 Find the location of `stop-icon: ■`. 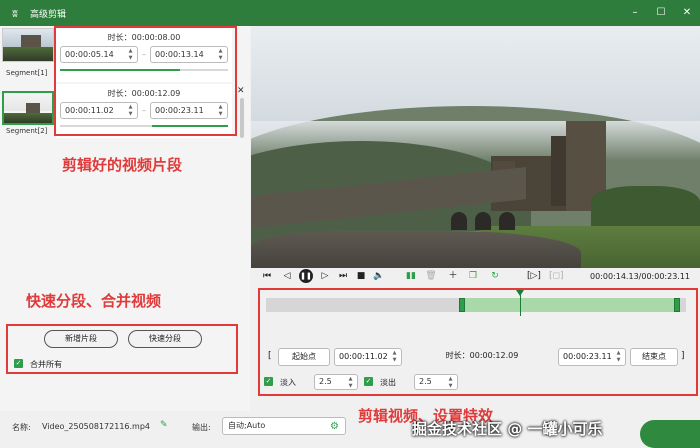

stop-icon: ■ is located at coordinates (361, 276).